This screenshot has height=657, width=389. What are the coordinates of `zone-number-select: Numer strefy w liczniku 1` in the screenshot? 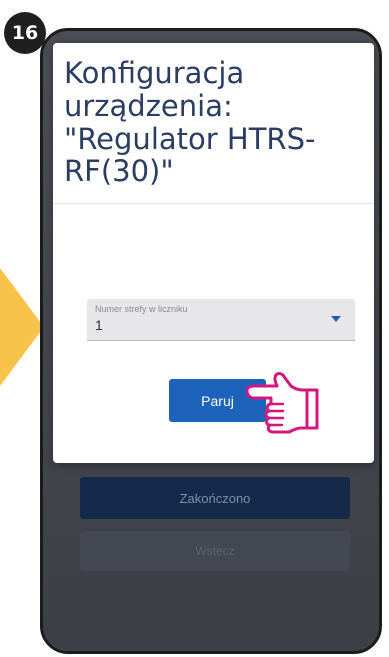 It's located at (221, 320).